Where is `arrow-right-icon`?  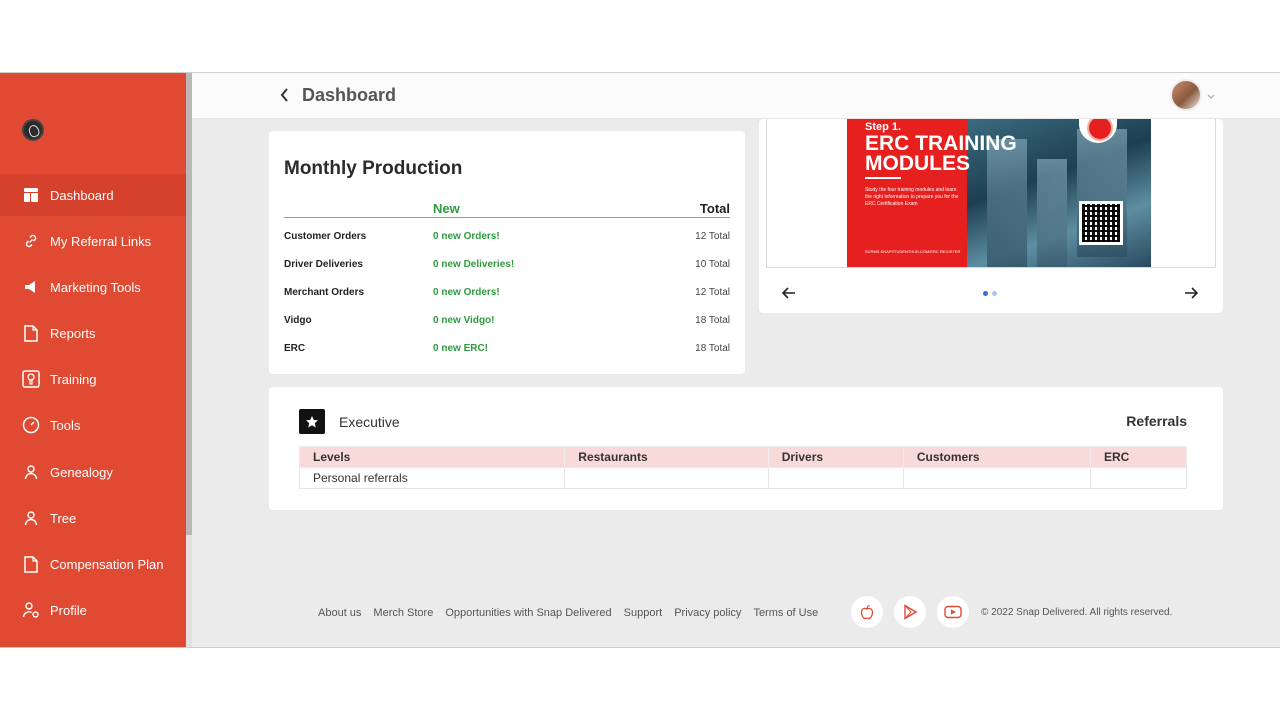
arrow-right-icon is located at coordinates (1191, 293).